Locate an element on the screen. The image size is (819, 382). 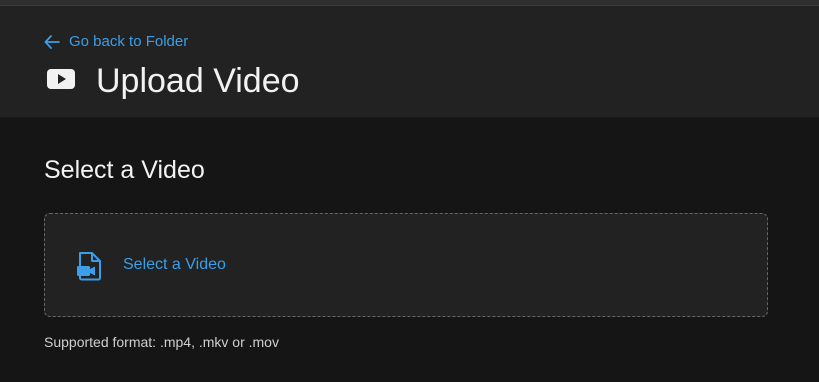
dropzone-label: Select a Video is located at coordinates (174, 264).